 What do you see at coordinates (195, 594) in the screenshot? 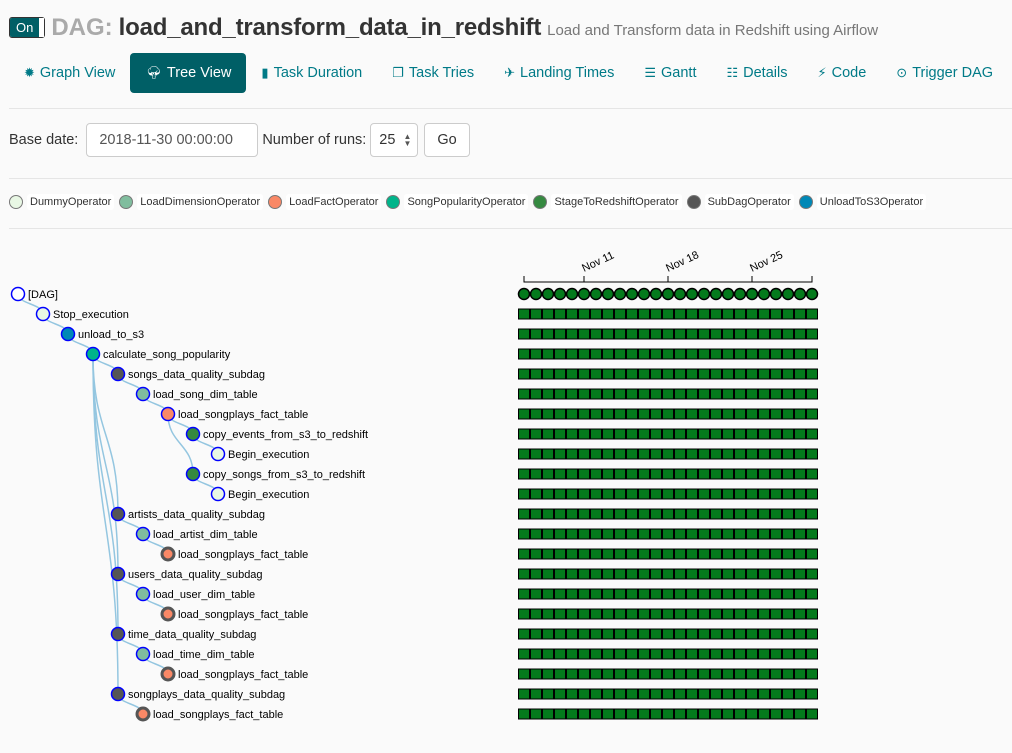
I see `task-node: load_user_dim_table` at bounding box center [195, 594].